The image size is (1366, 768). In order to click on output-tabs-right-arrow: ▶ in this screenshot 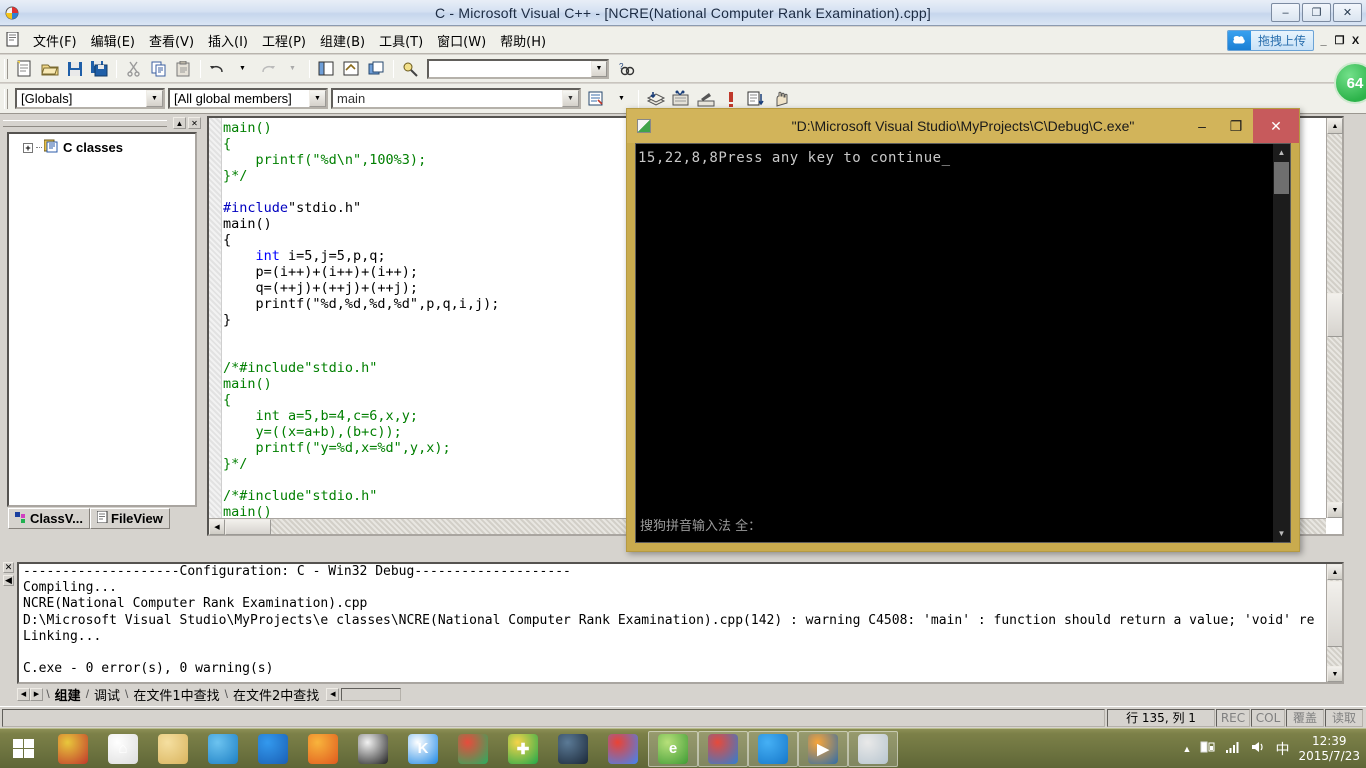, I will do `click(36, 694)`.